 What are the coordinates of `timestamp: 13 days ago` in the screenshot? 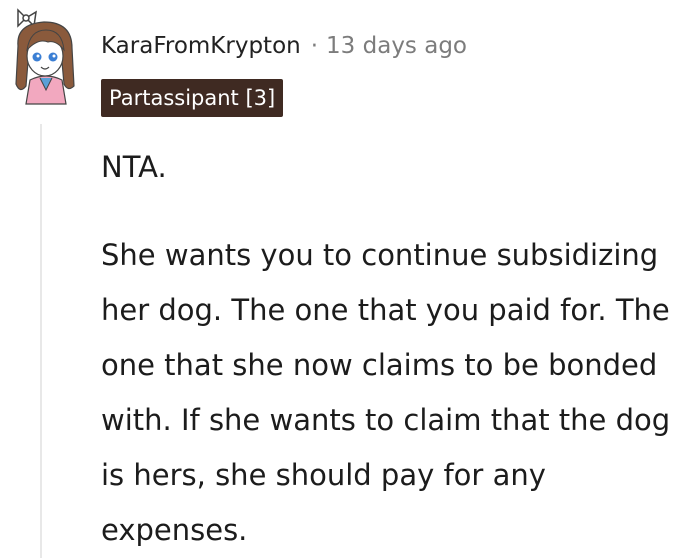 It's located at (396, 46).